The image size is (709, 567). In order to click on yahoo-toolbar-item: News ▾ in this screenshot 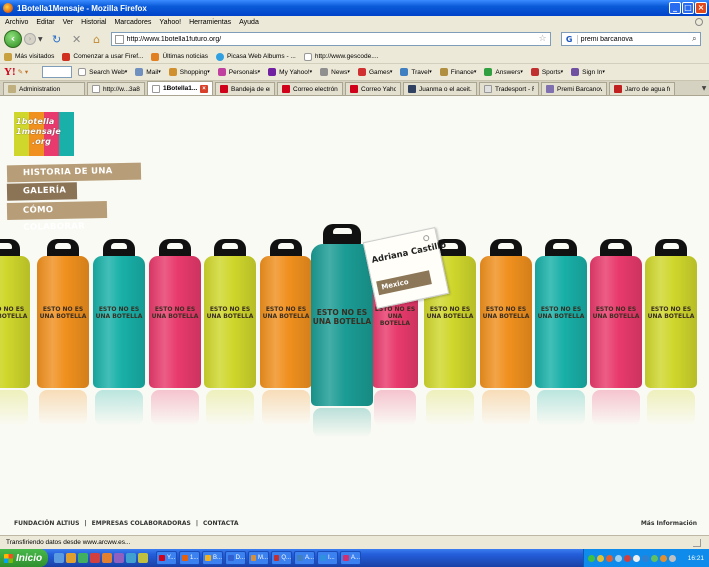, I will do `click(335, 72)`.